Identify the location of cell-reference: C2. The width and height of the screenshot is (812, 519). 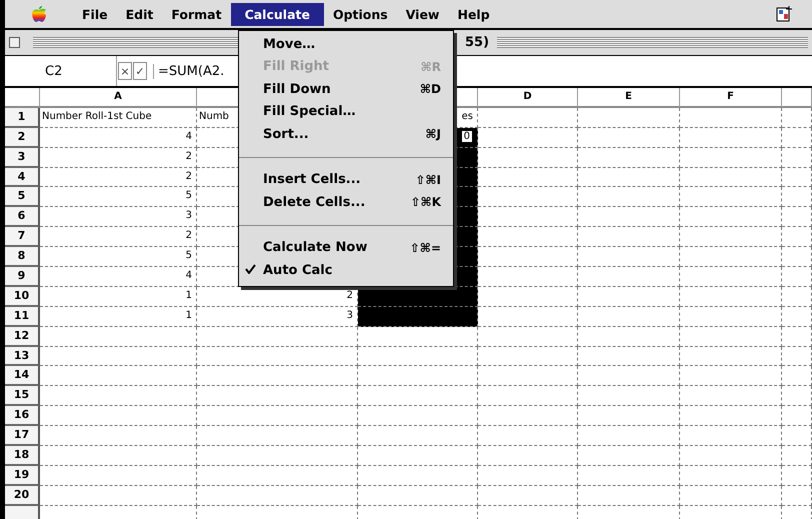
(61, 71).